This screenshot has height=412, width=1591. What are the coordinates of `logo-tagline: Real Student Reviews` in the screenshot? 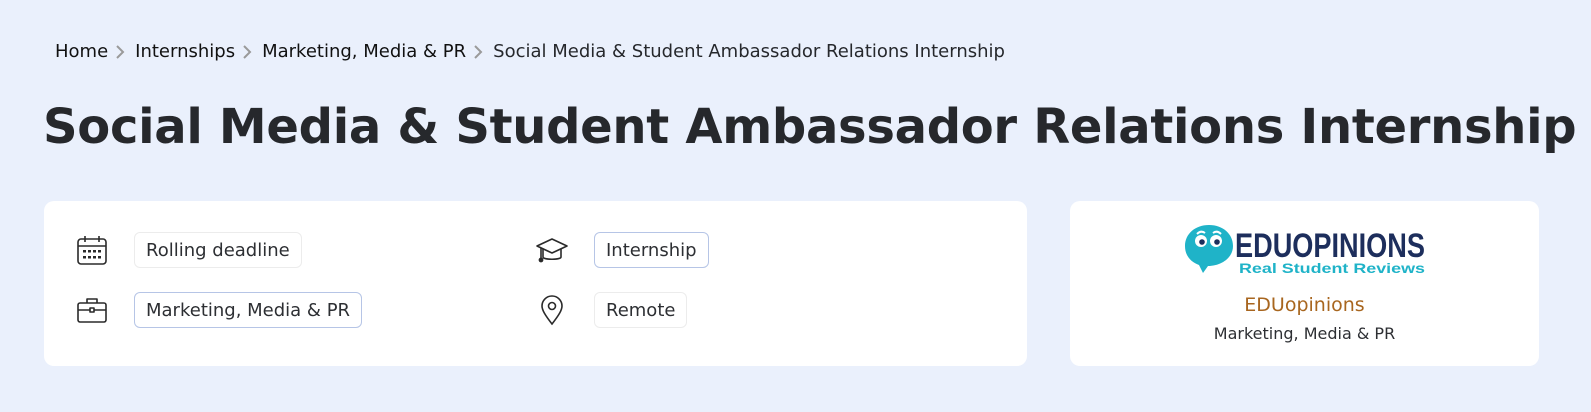 It's located at (1332, 268).